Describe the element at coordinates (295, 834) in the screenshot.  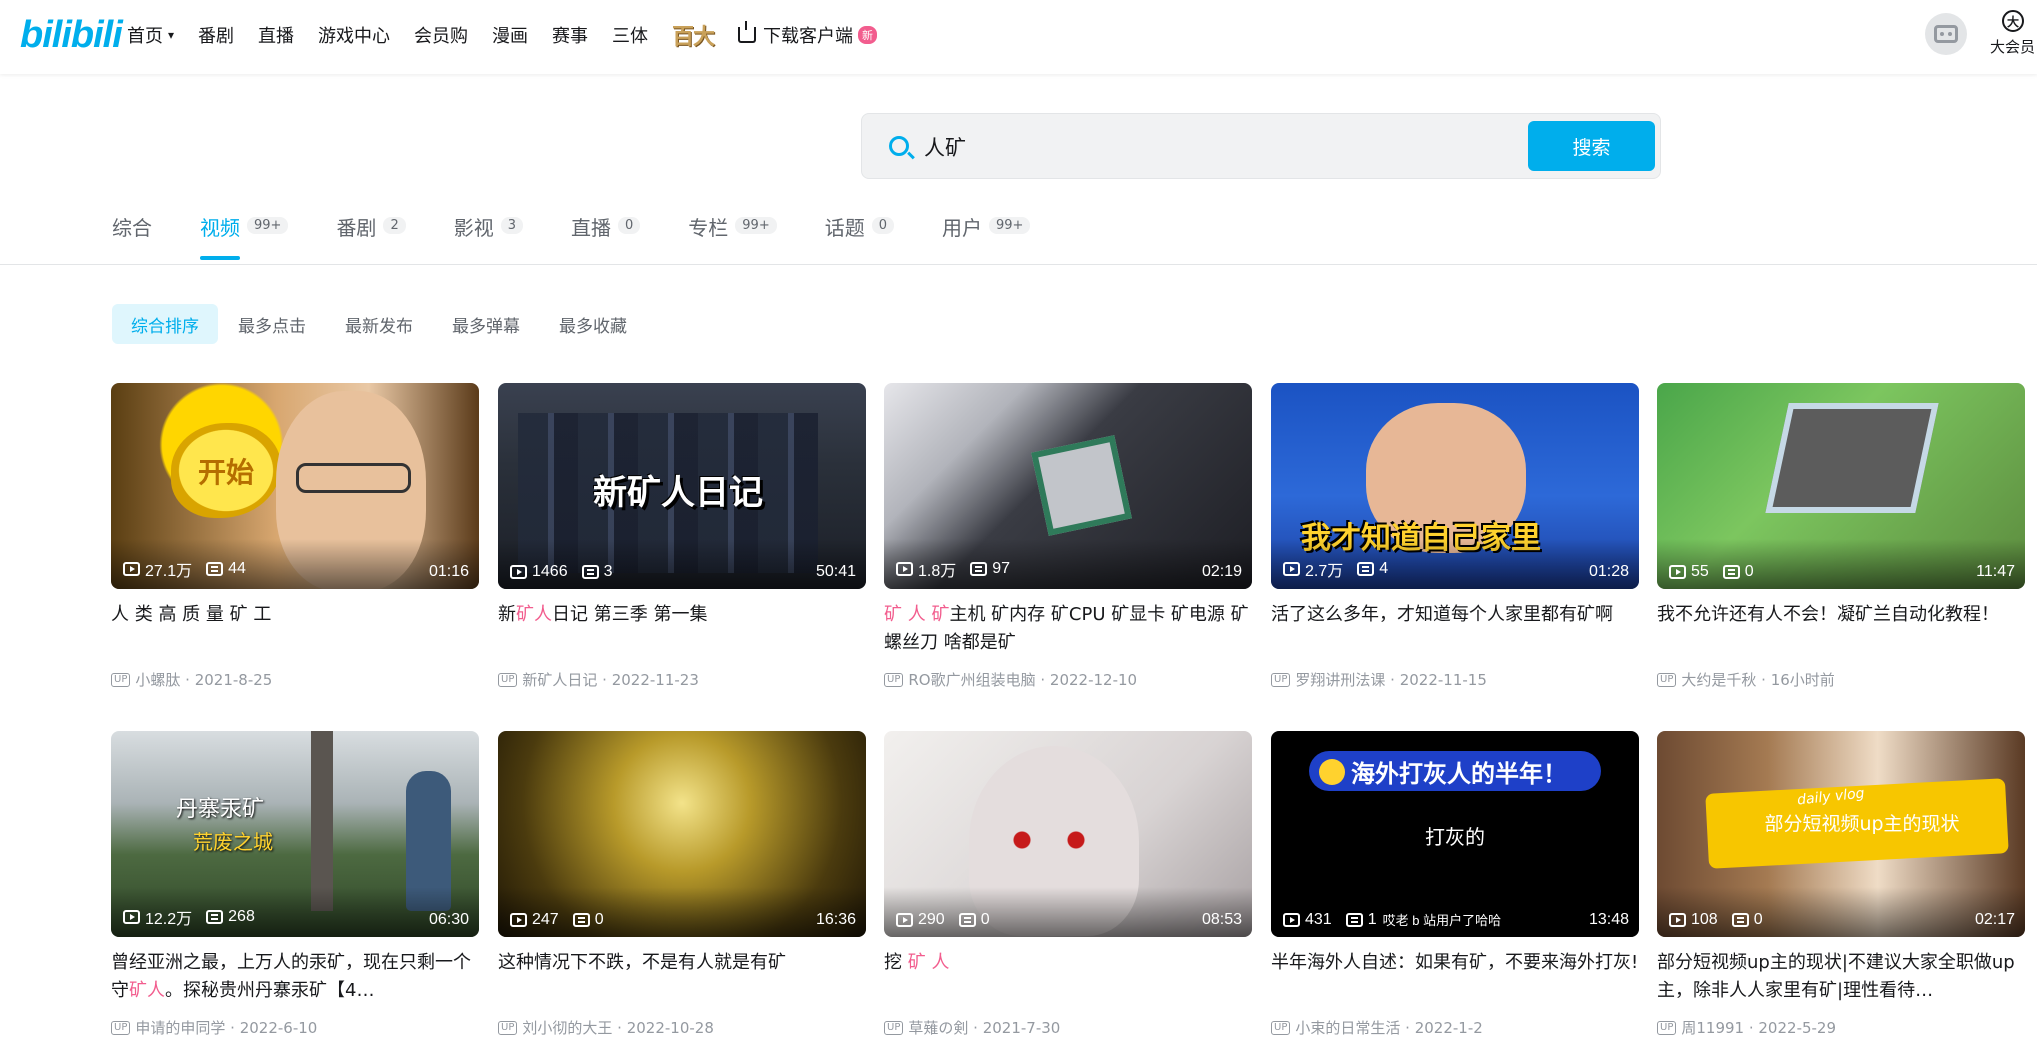
I see `video-thumbnail: 丹寨汞矿 荒废之城 12.2万 268 06:30` at that location.